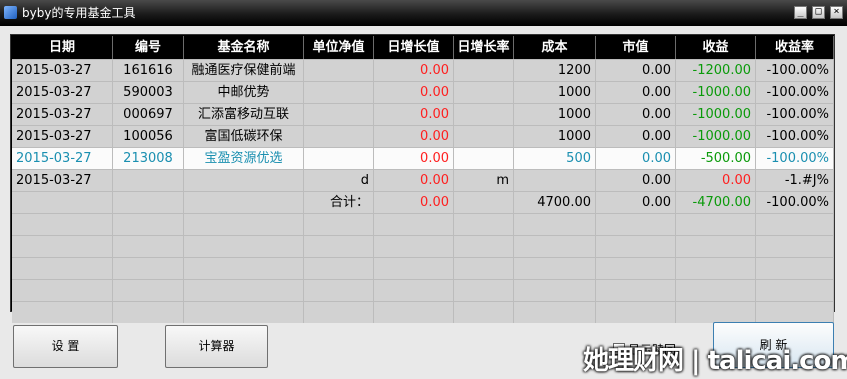 The width and height of the screenshot is (847, 379). What do you see at coordinates (555, 47) in the screenshot?
I see `column-header-cost: 成本` at bounding box center [555, 47].